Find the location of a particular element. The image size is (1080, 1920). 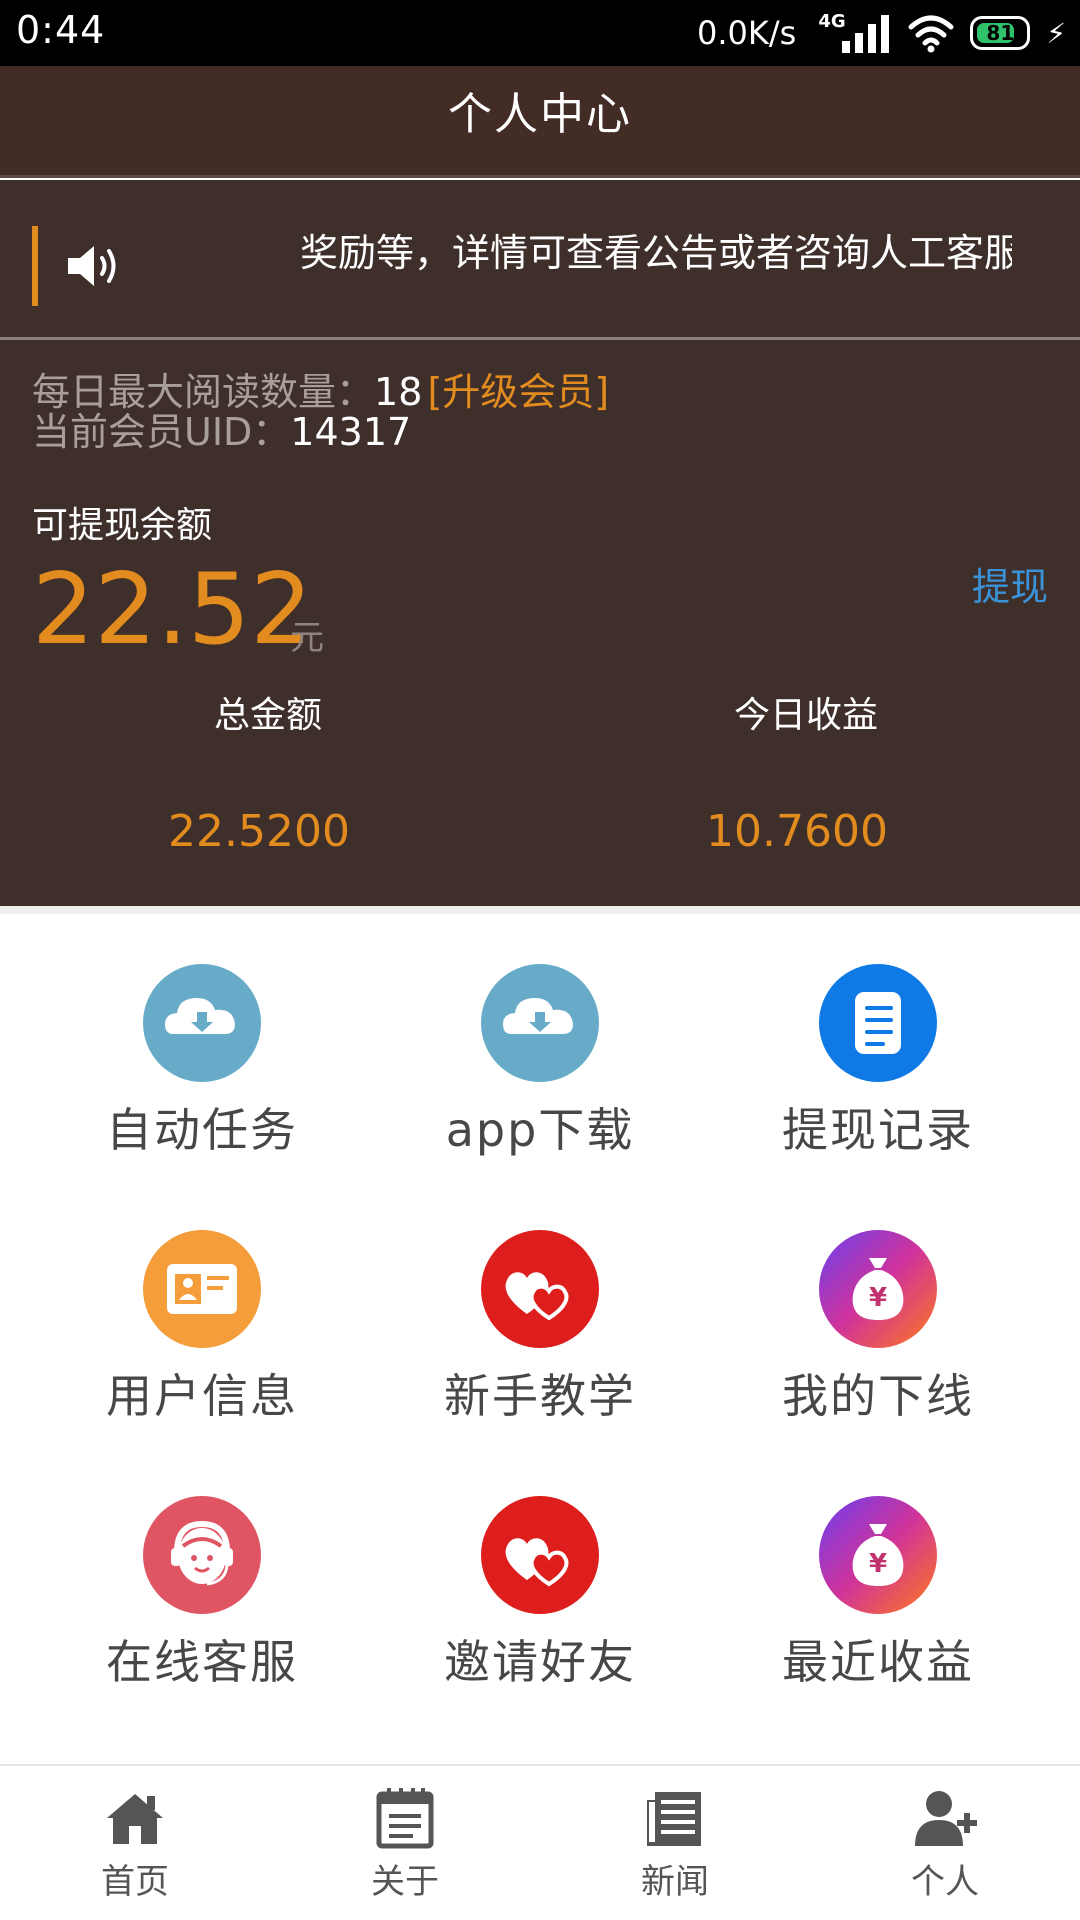

notepad-icon is located at coordinates (405, 1818).